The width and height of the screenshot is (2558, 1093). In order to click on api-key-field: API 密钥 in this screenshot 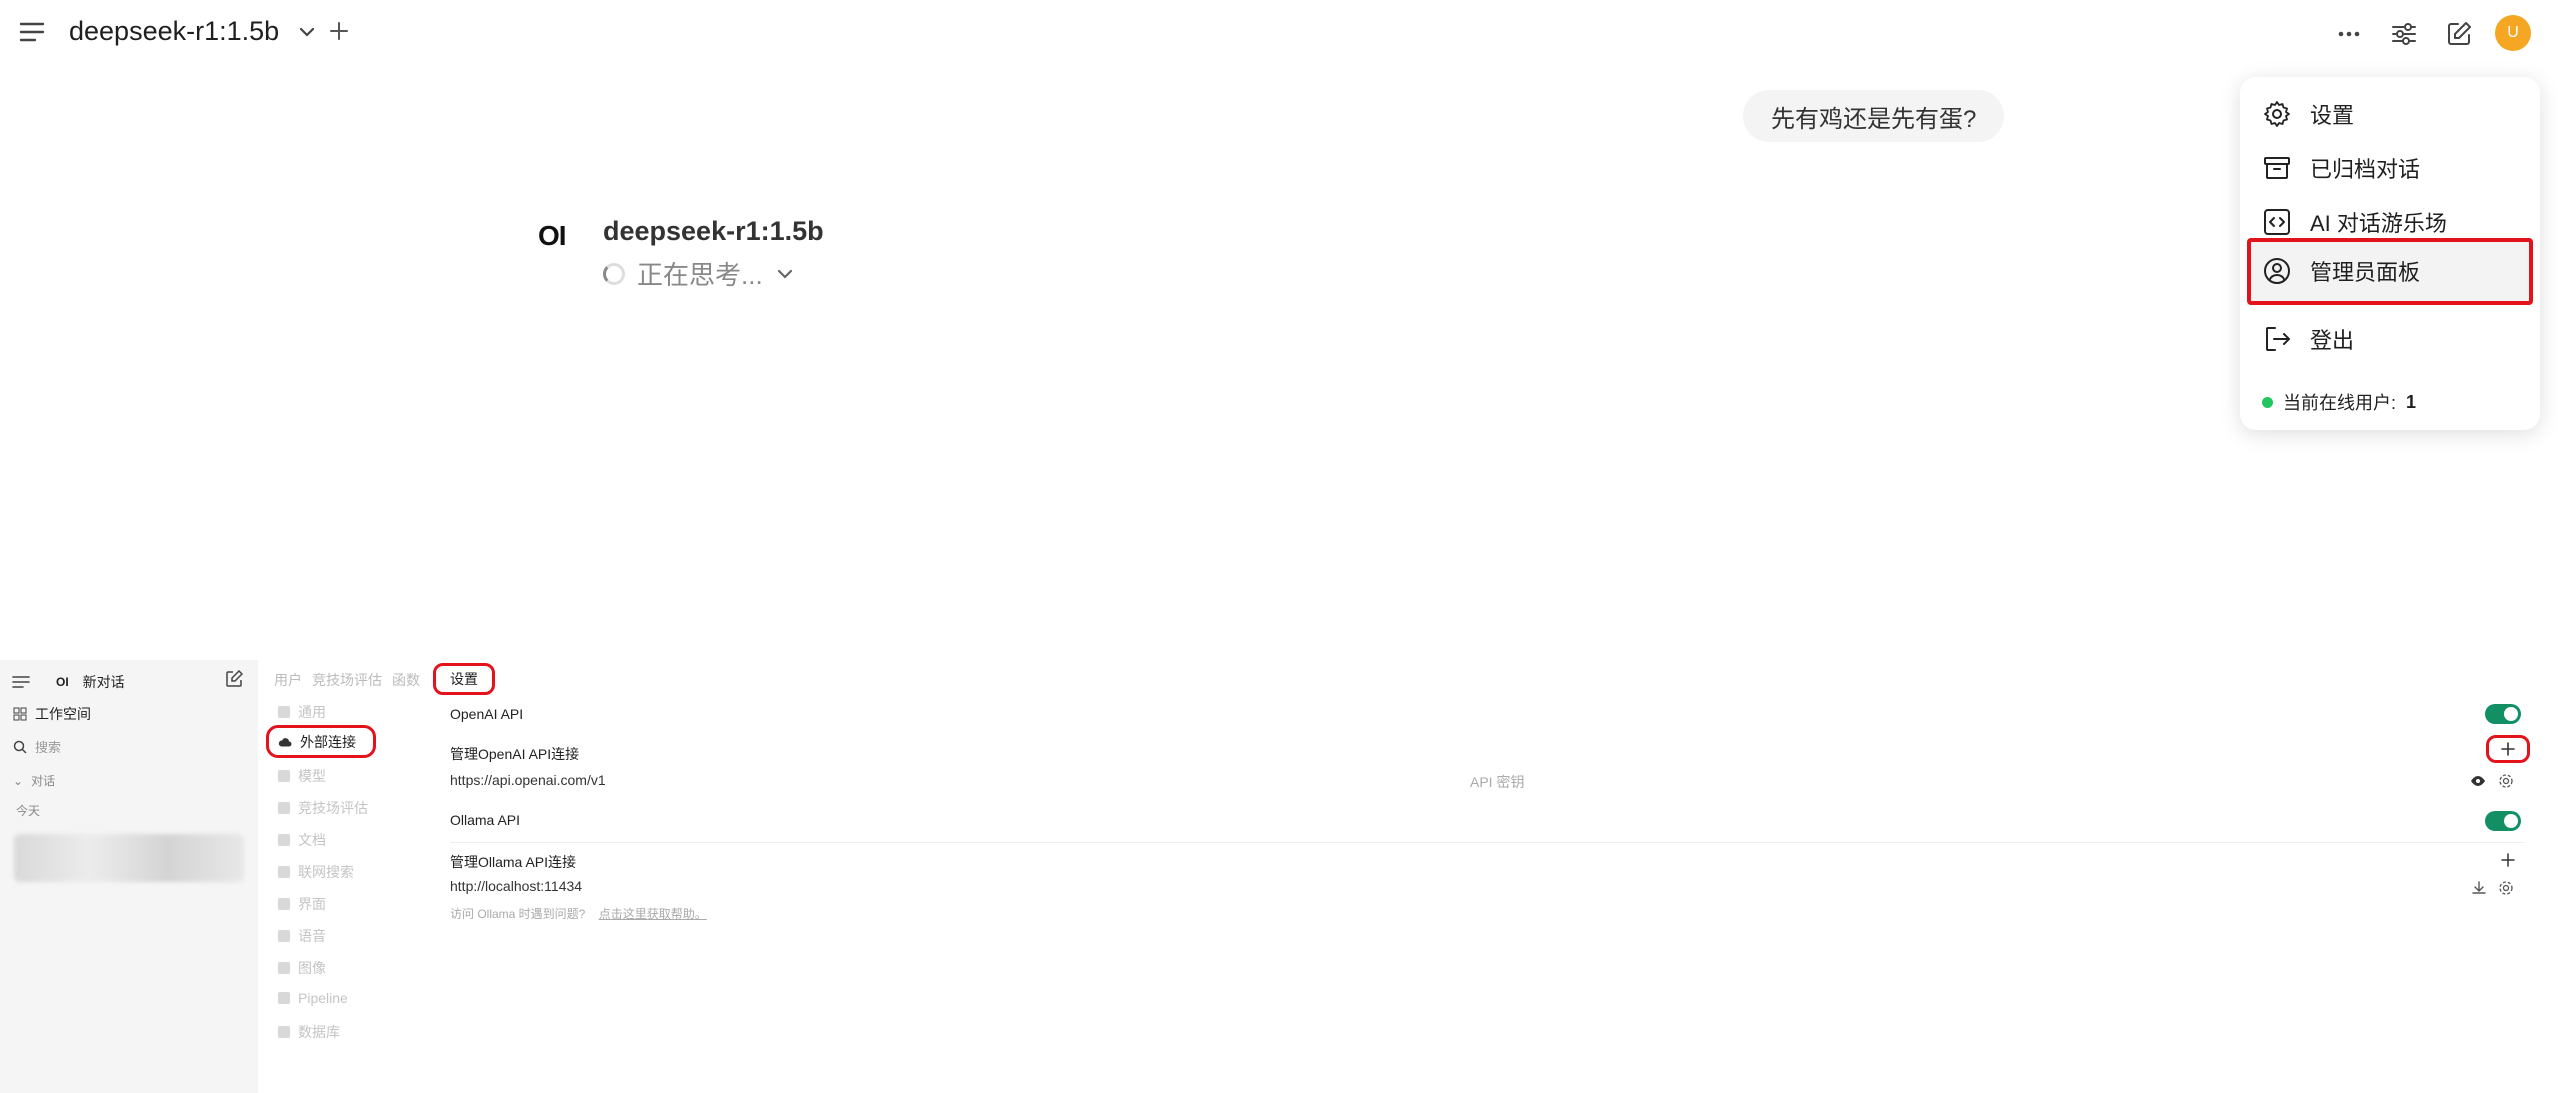, I will do `click(1497, 782)`.